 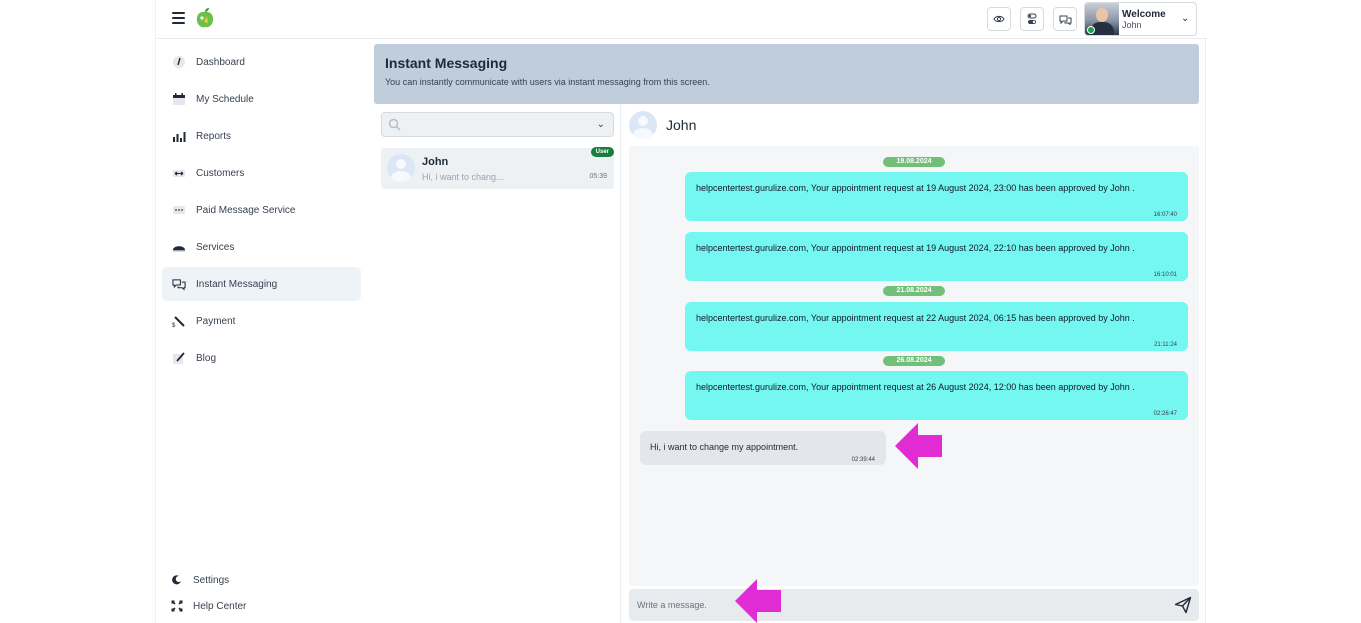 I want to click on sidebar-item-instant-messaging: Instant Messaging, so click(x=261, y=284).